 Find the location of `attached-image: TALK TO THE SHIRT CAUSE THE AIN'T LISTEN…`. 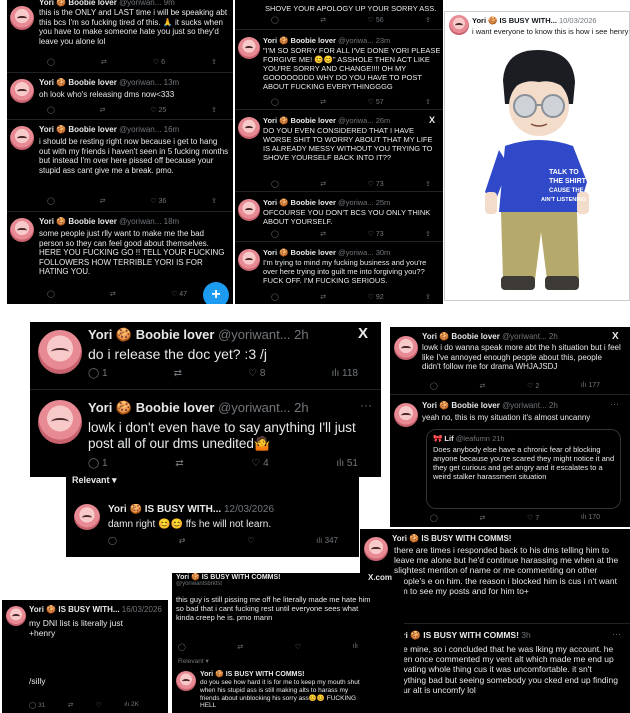

attached-image: TALK TO THE SHIRT CAUSE THE AIN'T LISTEN… is located at coordinates (538, 169).